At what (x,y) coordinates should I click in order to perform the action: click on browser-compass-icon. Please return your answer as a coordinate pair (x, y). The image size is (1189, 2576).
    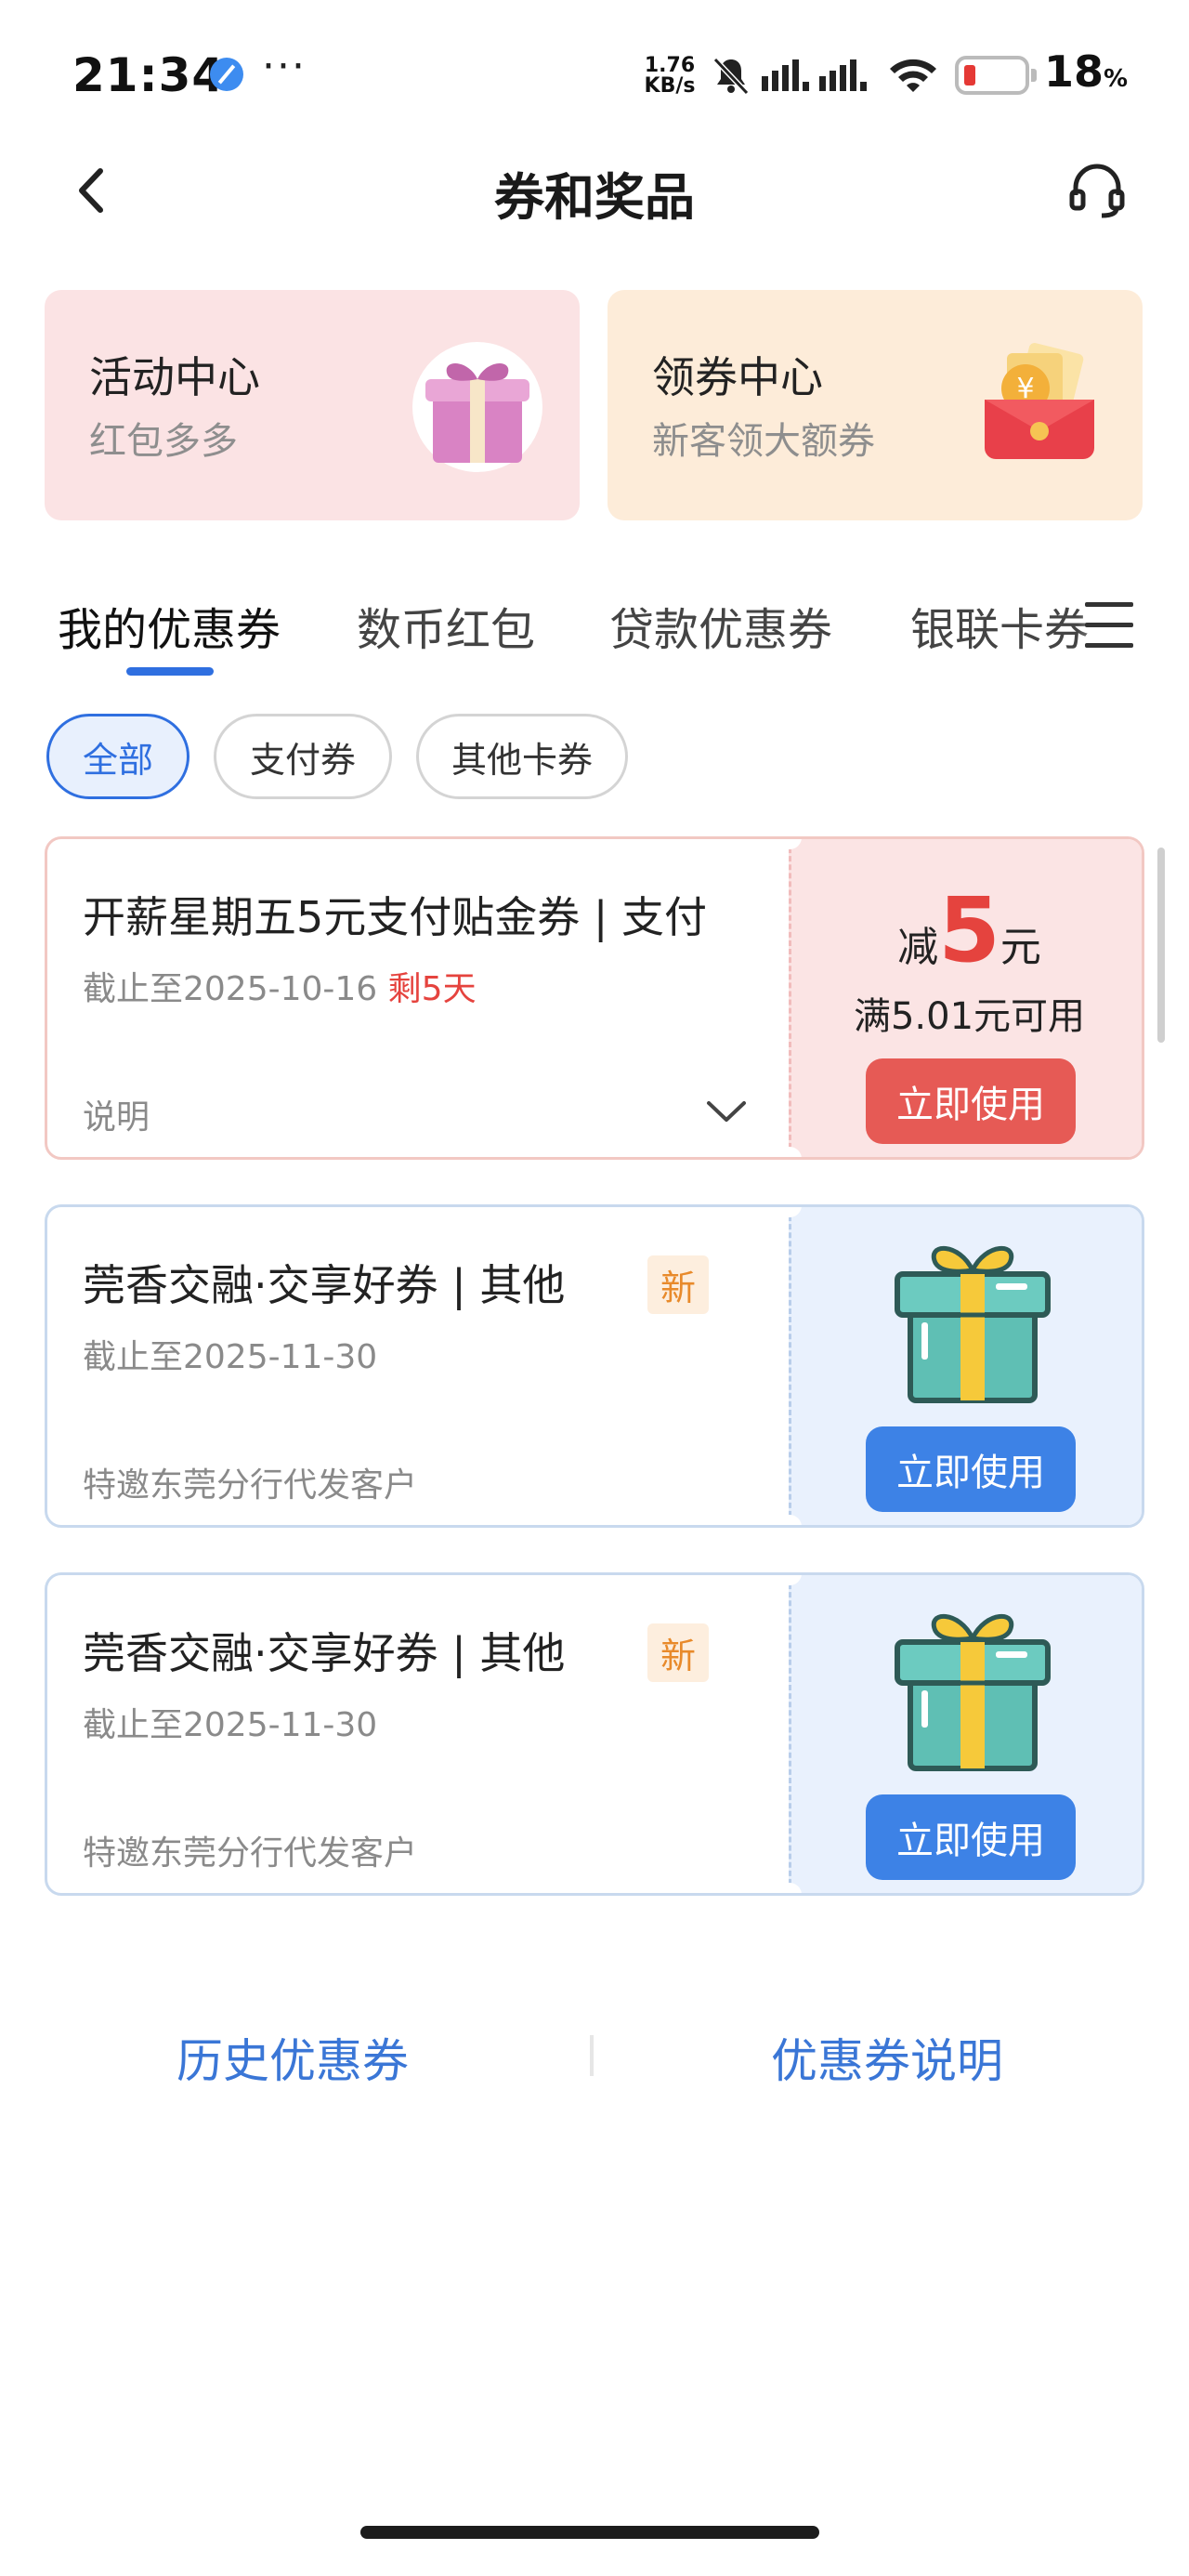
    Looking at the image, I should click on (227, 74).